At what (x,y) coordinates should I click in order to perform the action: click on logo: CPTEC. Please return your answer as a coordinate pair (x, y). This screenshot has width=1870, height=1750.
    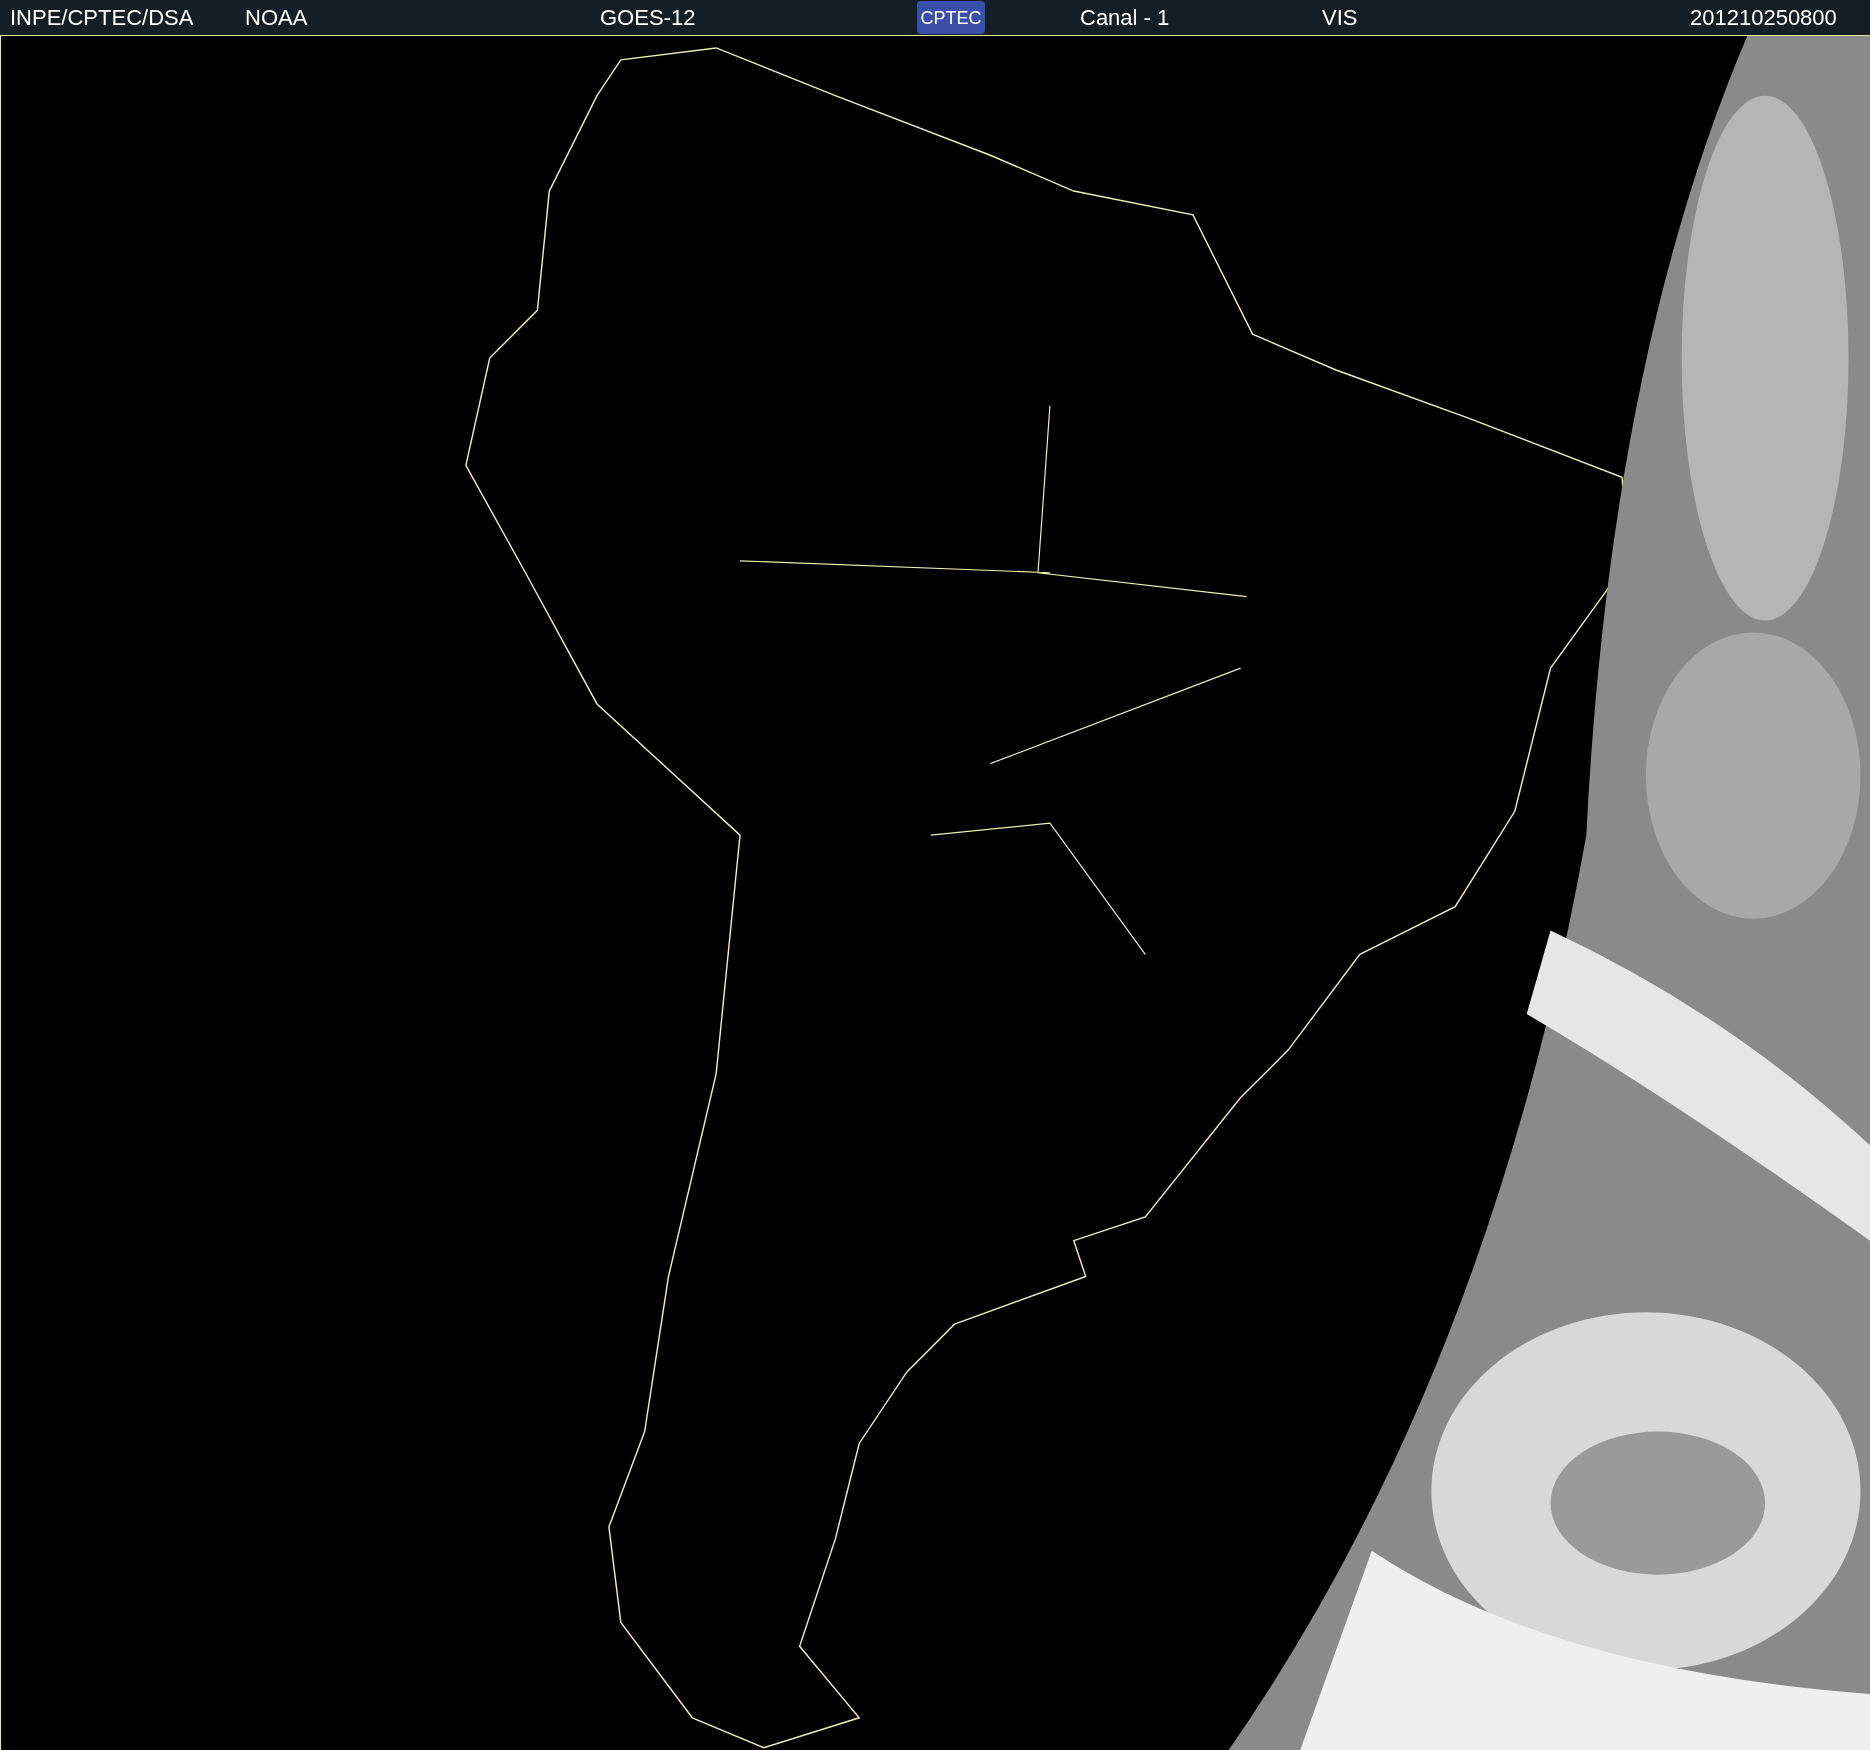
    Looking at the image, I should click on (951, 17).